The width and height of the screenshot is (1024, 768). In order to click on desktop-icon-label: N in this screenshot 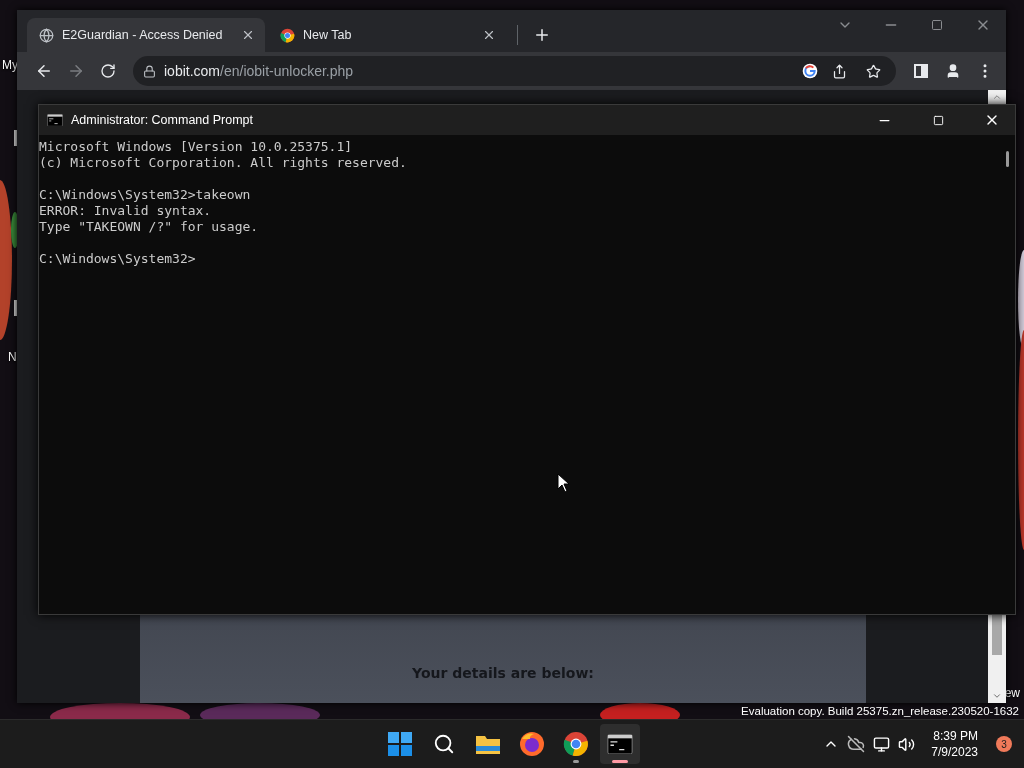, I will do `click(12, 357)`.